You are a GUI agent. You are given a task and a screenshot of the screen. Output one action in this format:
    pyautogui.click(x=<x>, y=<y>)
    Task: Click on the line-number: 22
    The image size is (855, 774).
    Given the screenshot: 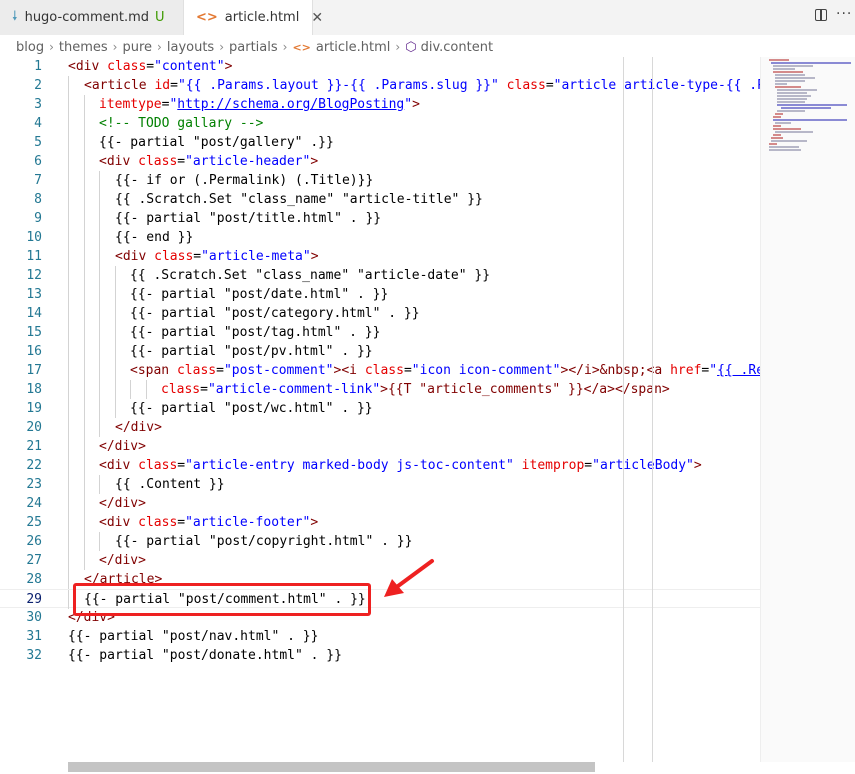 What is the action you would take?
    pyautogui.click(x=34, y=465)
    